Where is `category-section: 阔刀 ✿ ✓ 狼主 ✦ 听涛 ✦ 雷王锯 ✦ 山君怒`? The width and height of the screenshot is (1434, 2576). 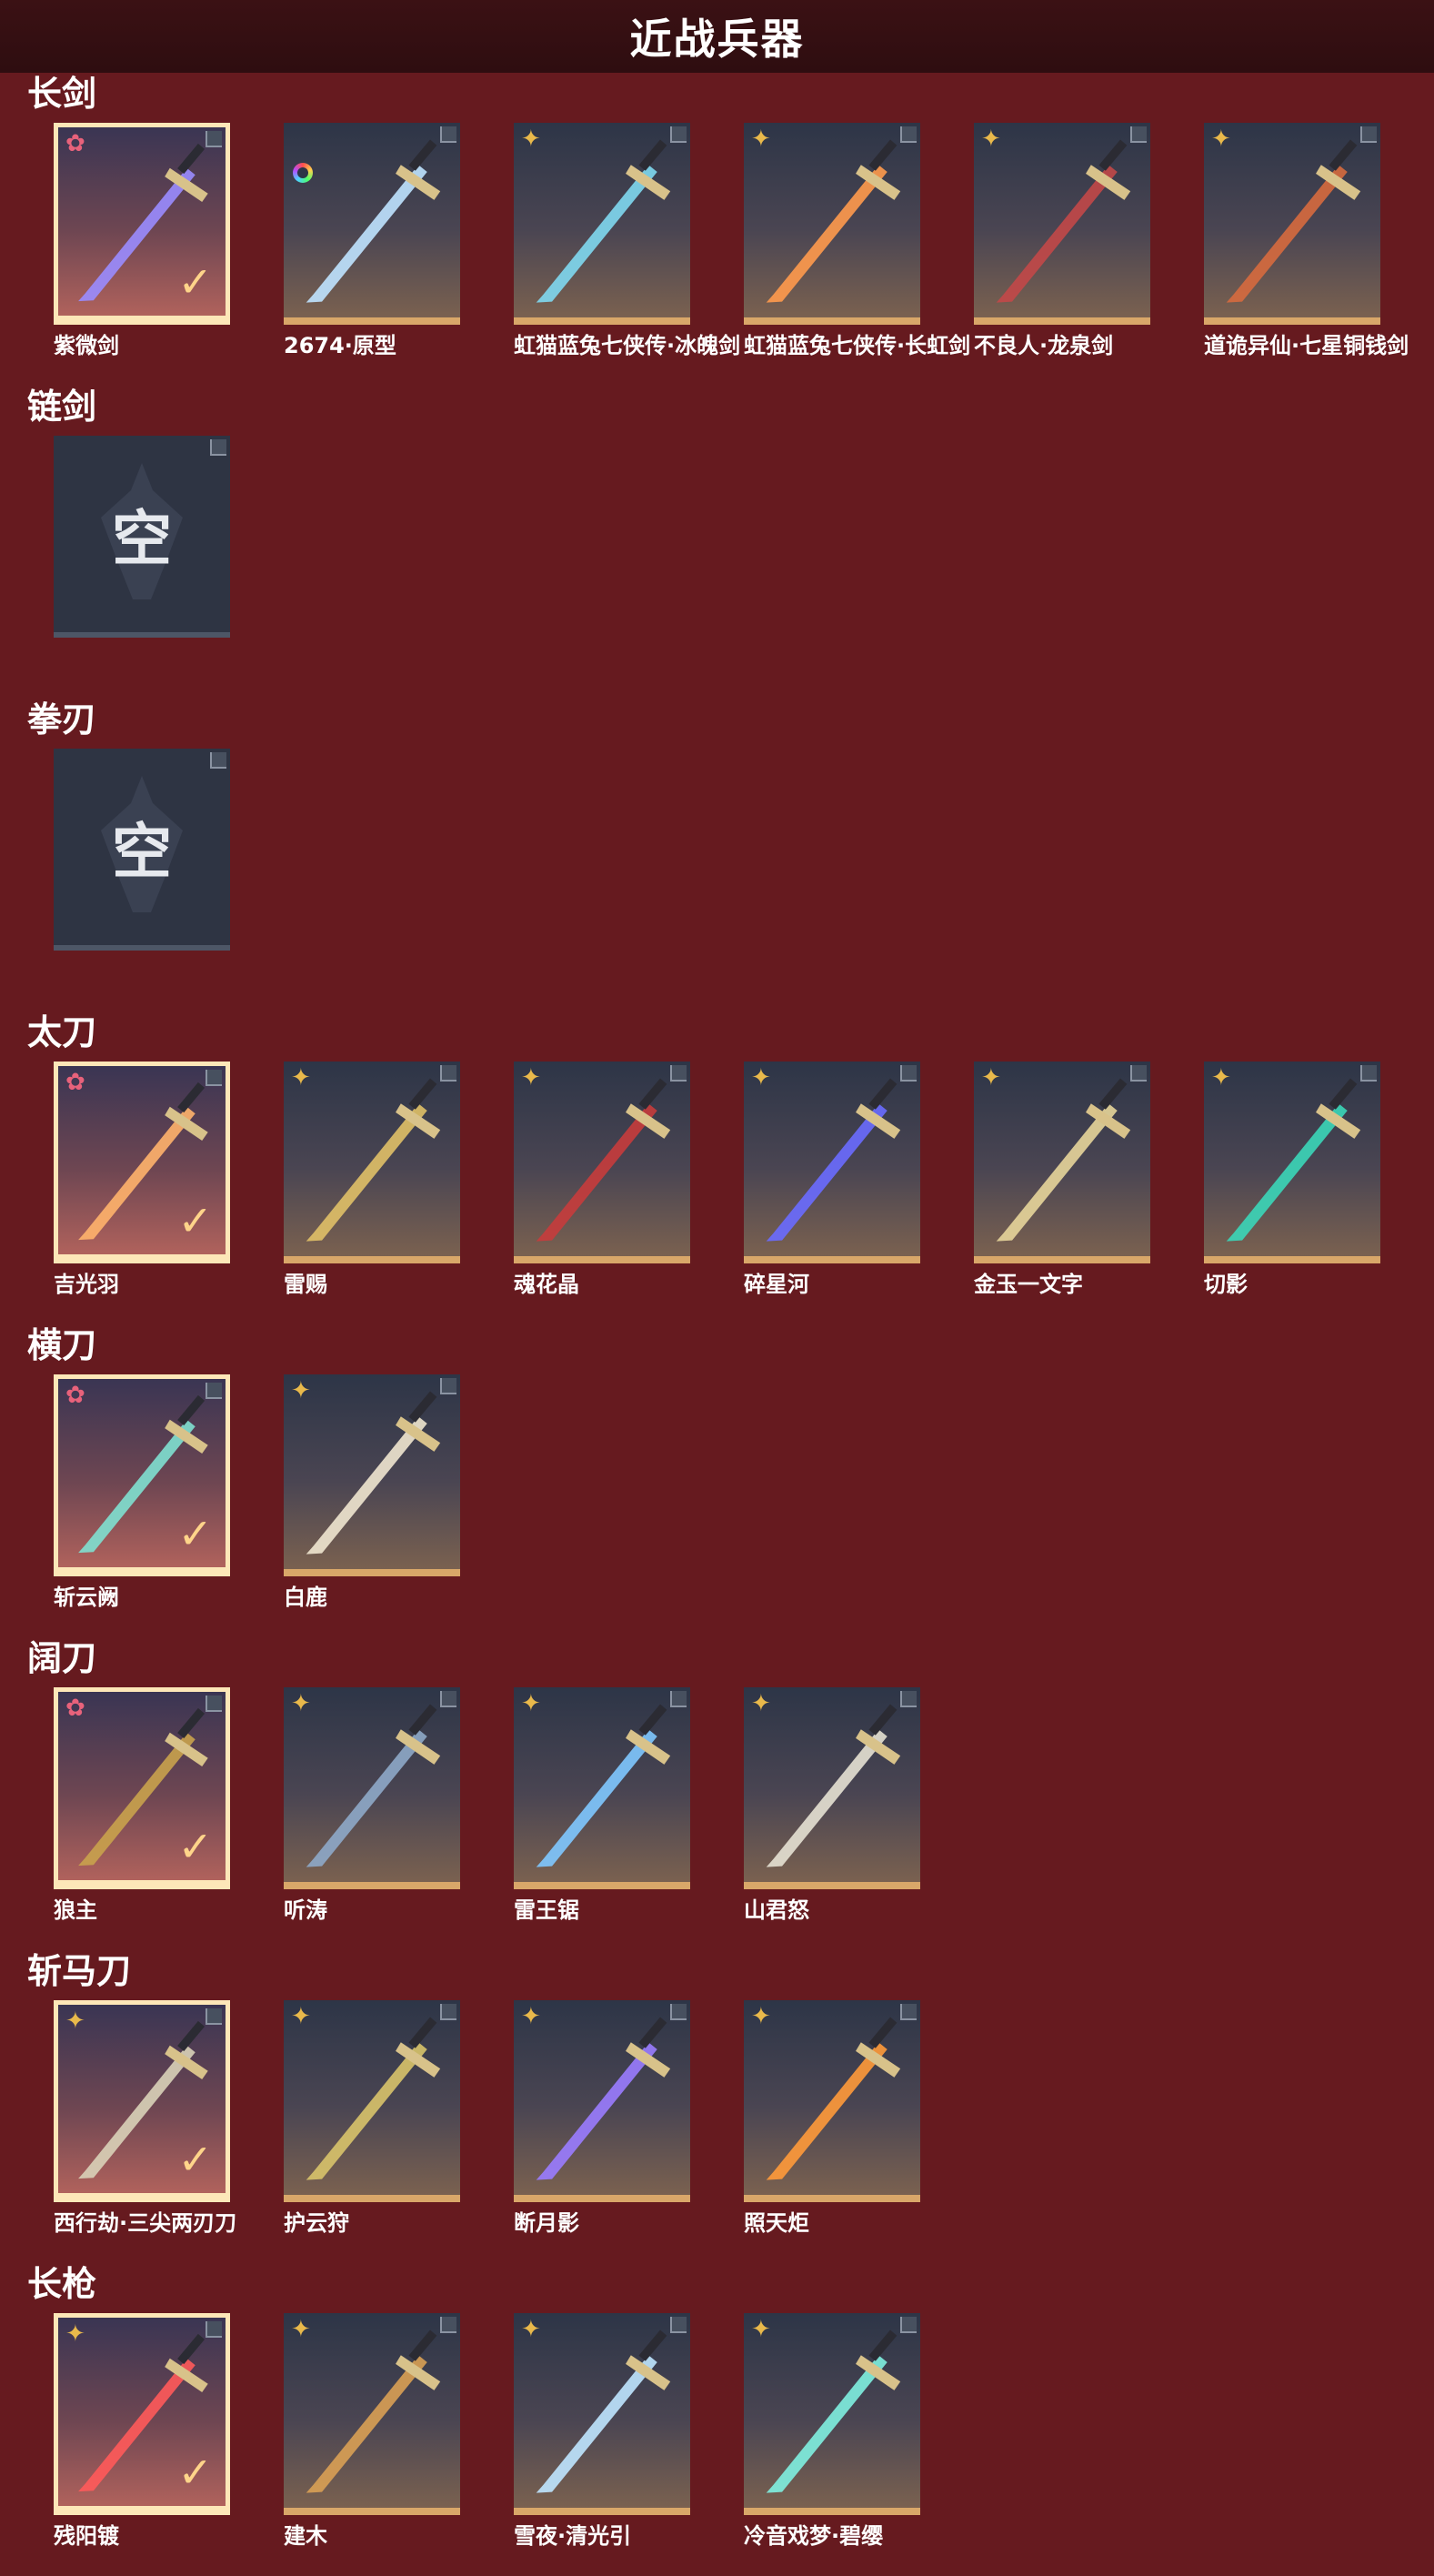
category-section: 阔刀 ✿ ✓ 狼主 ✦ 听涛 ✦ 雷王锯 ✦ 山君怒 is located at coordinates (717, 1793).